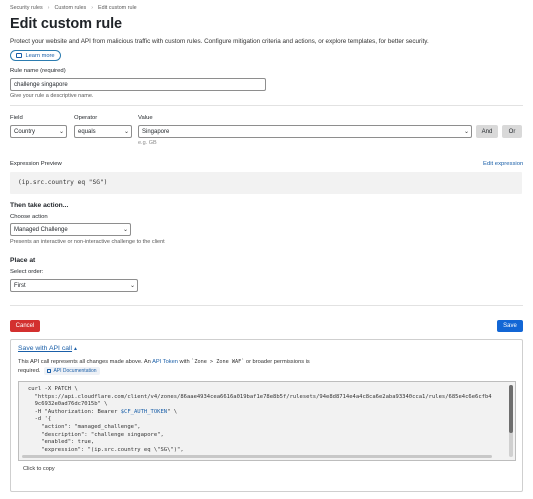 Image resolution: width=533 pixels, height=499 pixels. I want to click on api-token-link: API Token, so click(165, 362).